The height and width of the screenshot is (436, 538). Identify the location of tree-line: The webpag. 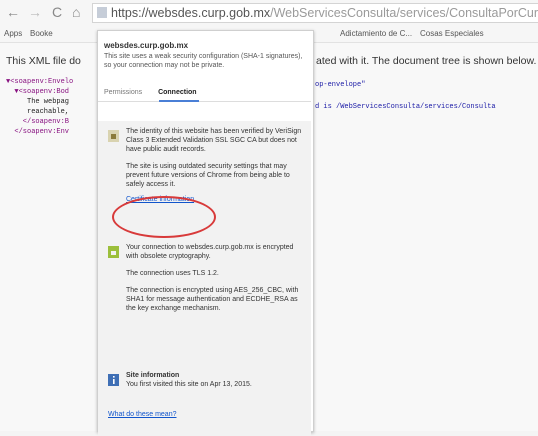
(38, 102).